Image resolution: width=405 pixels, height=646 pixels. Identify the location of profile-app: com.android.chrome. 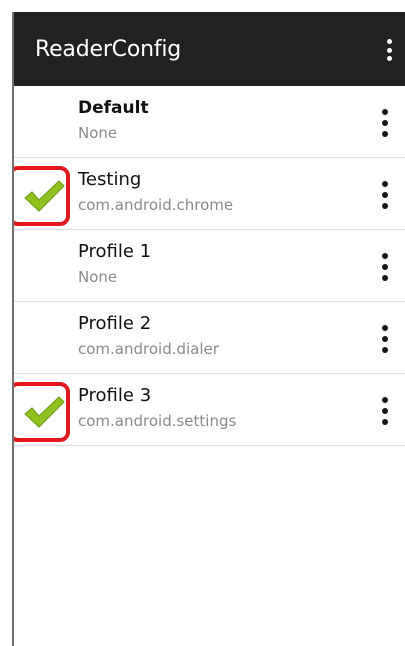
(156, 205).